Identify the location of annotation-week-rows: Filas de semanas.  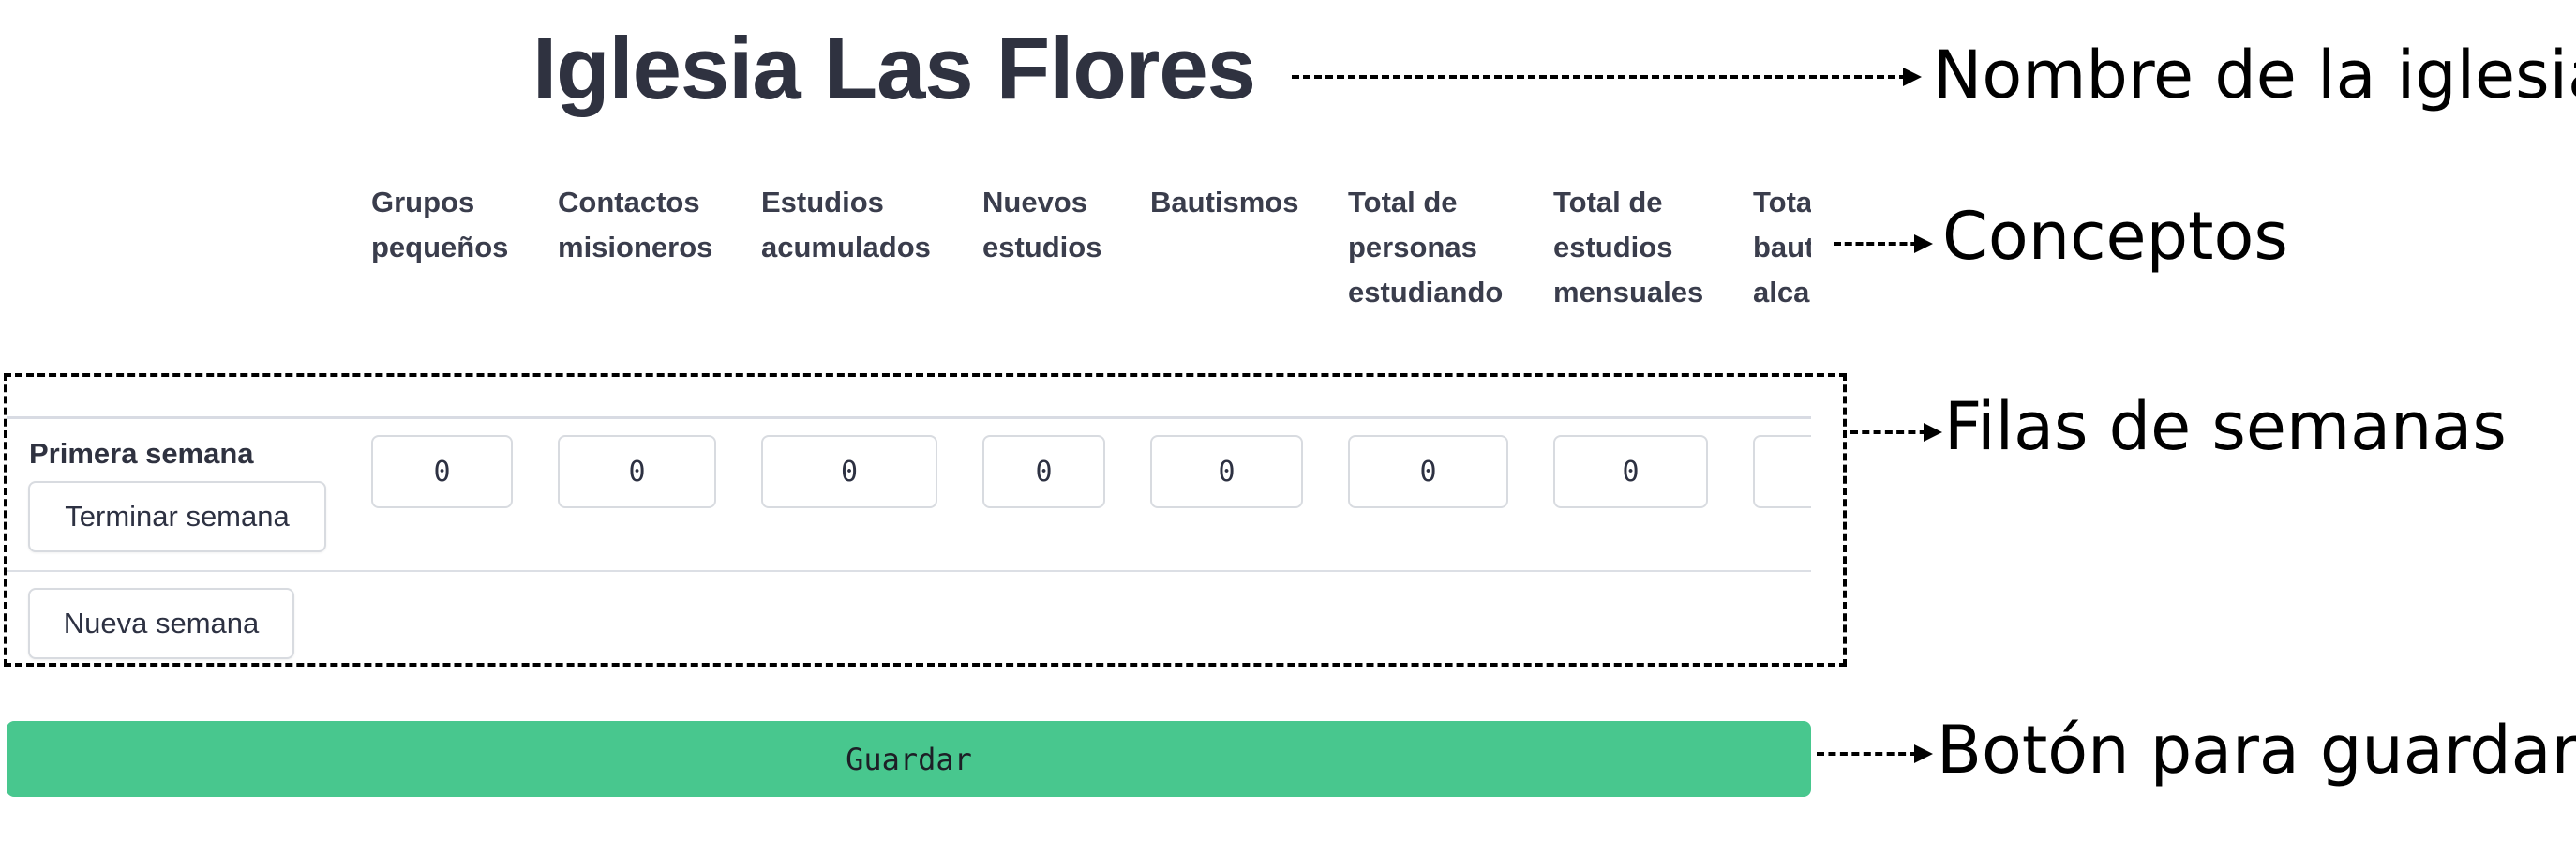
(2225, 426).